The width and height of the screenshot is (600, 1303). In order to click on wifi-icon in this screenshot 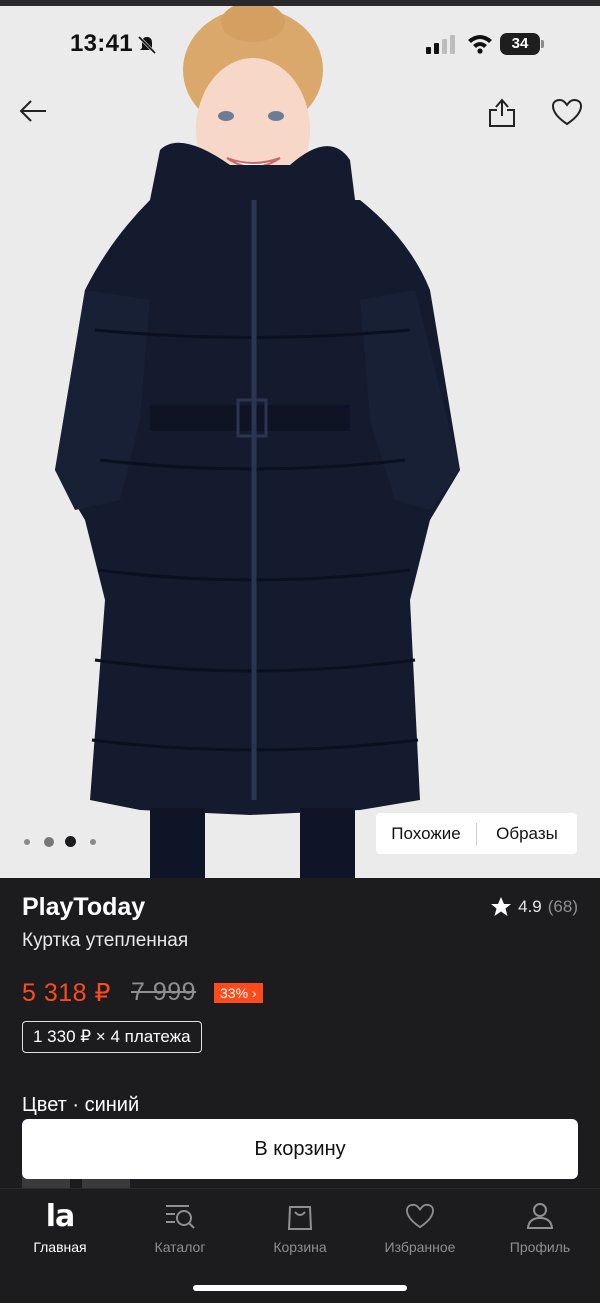, I will do `click(480, 44)`.